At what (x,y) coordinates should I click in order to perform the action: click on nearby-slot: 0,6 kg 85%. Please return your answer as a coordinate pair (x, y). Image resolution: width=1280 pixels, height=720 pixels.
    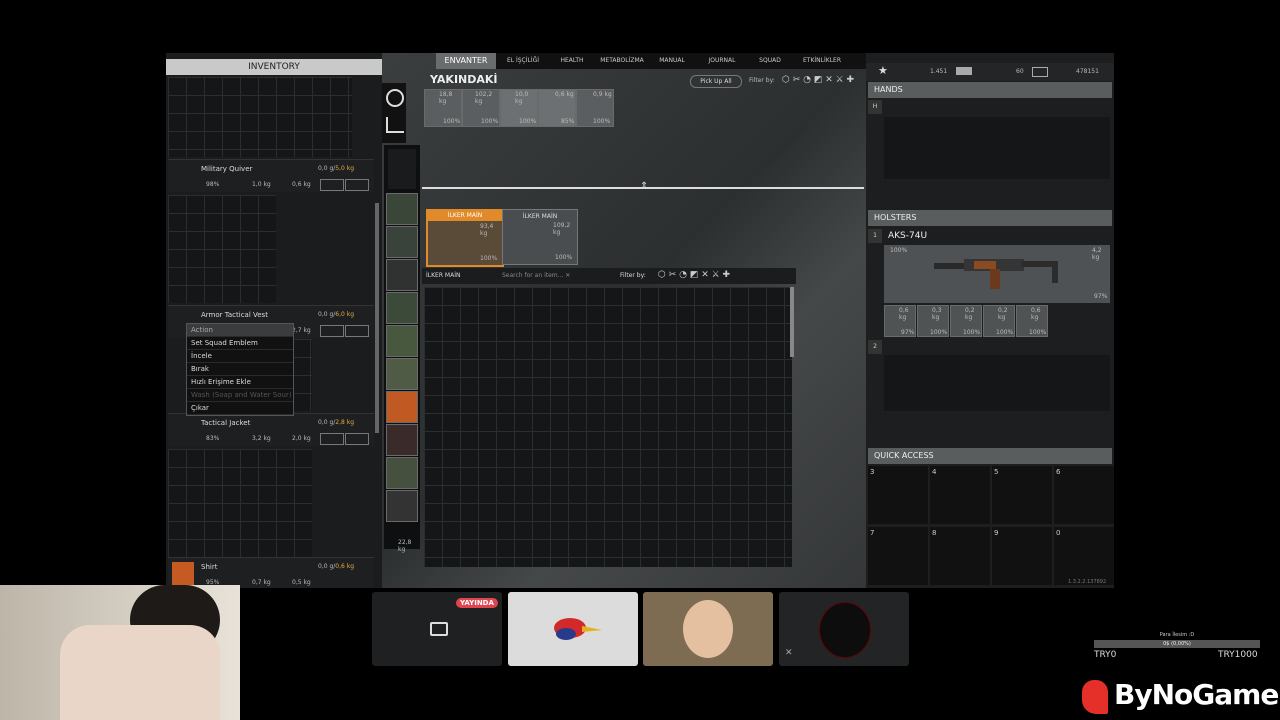
    Looking at the image, I should click on (557, 108).